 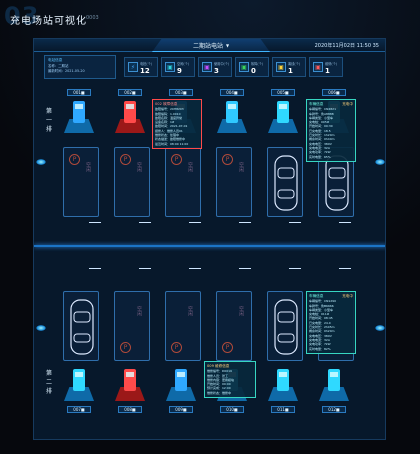 What do you see at coordinates (130, 409) in the screenshot?
I see `slot-label-008: 008■` at bounding box center [130, 409].